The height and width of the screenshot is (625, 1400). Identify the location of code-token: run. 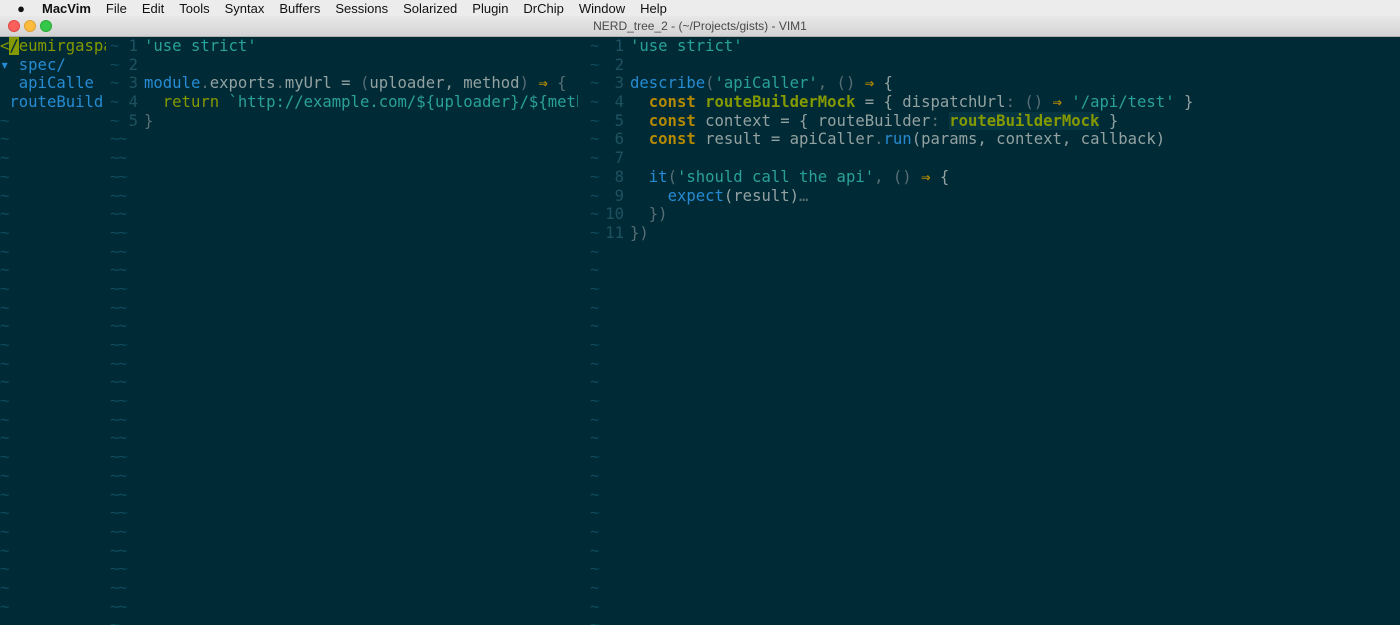
(897, 139).